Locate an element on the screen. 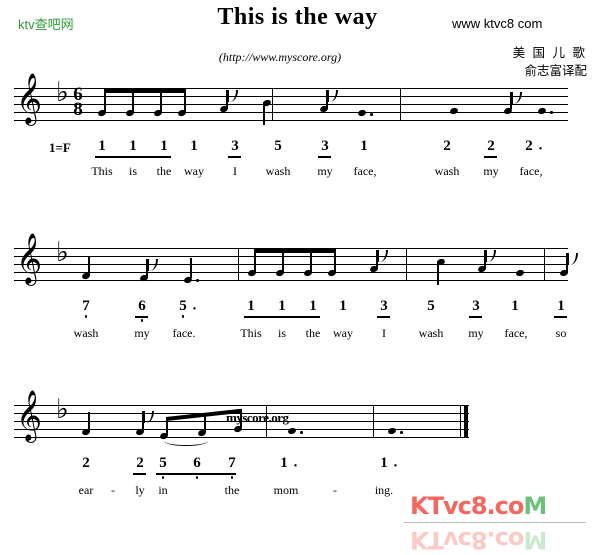  lyric-syllable: so is located at coordinates (561, 333).